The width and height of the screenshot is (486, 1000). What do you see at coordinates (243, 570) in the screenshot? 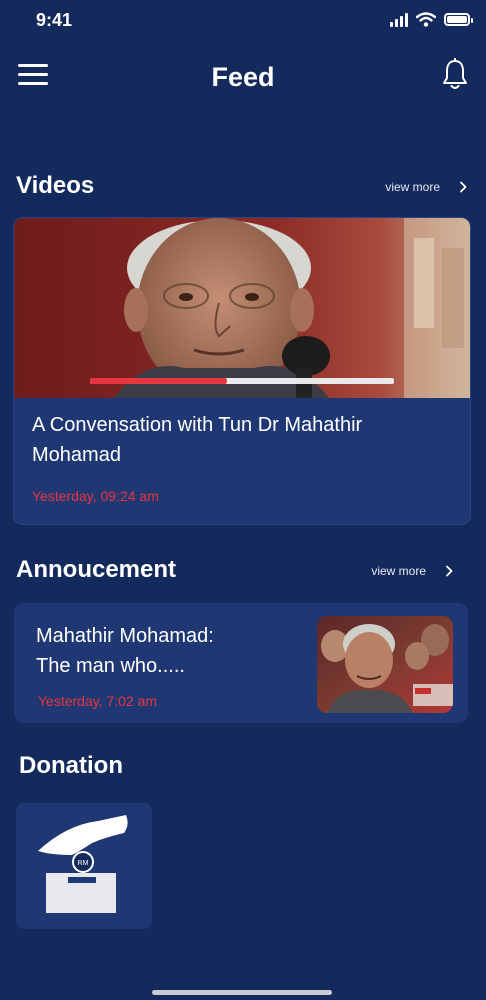
I see `announcement-section-header: Annoucement view more` at bounding box center [243, 570].